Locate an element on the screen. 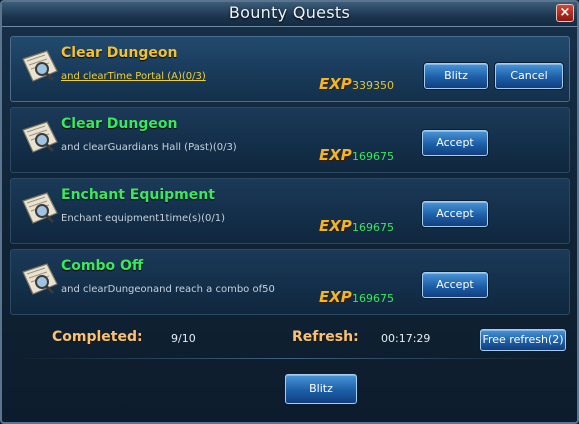 The width and height of the screenshot is (579, 424). quest-objective: and clearDungeonand reach a combo of50 is located at coordinates (168, 289).